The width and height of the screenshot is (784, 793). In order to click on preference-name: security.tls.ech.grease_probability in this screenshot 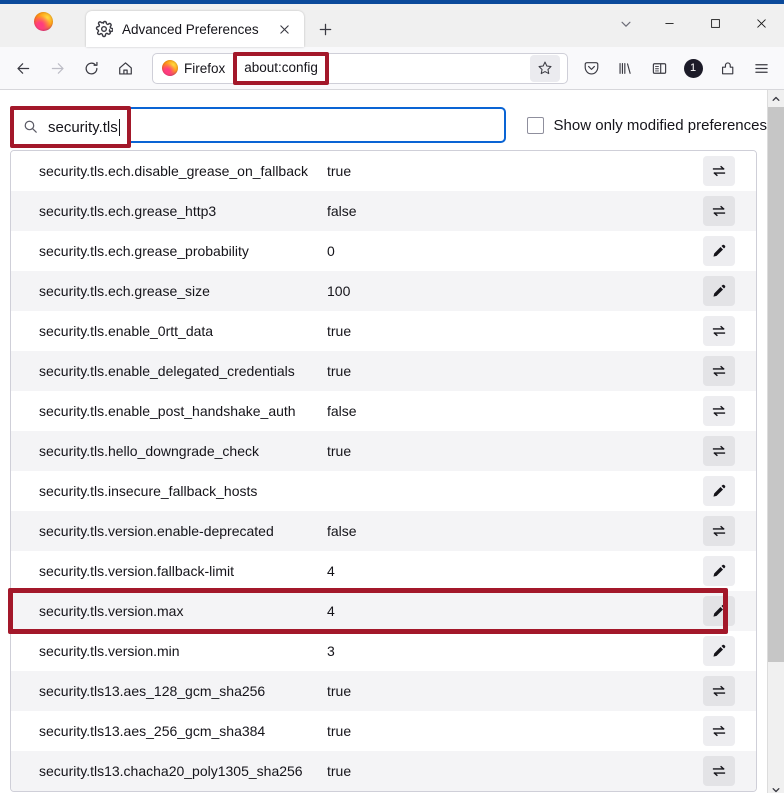, I will do `click(144, 251)`.